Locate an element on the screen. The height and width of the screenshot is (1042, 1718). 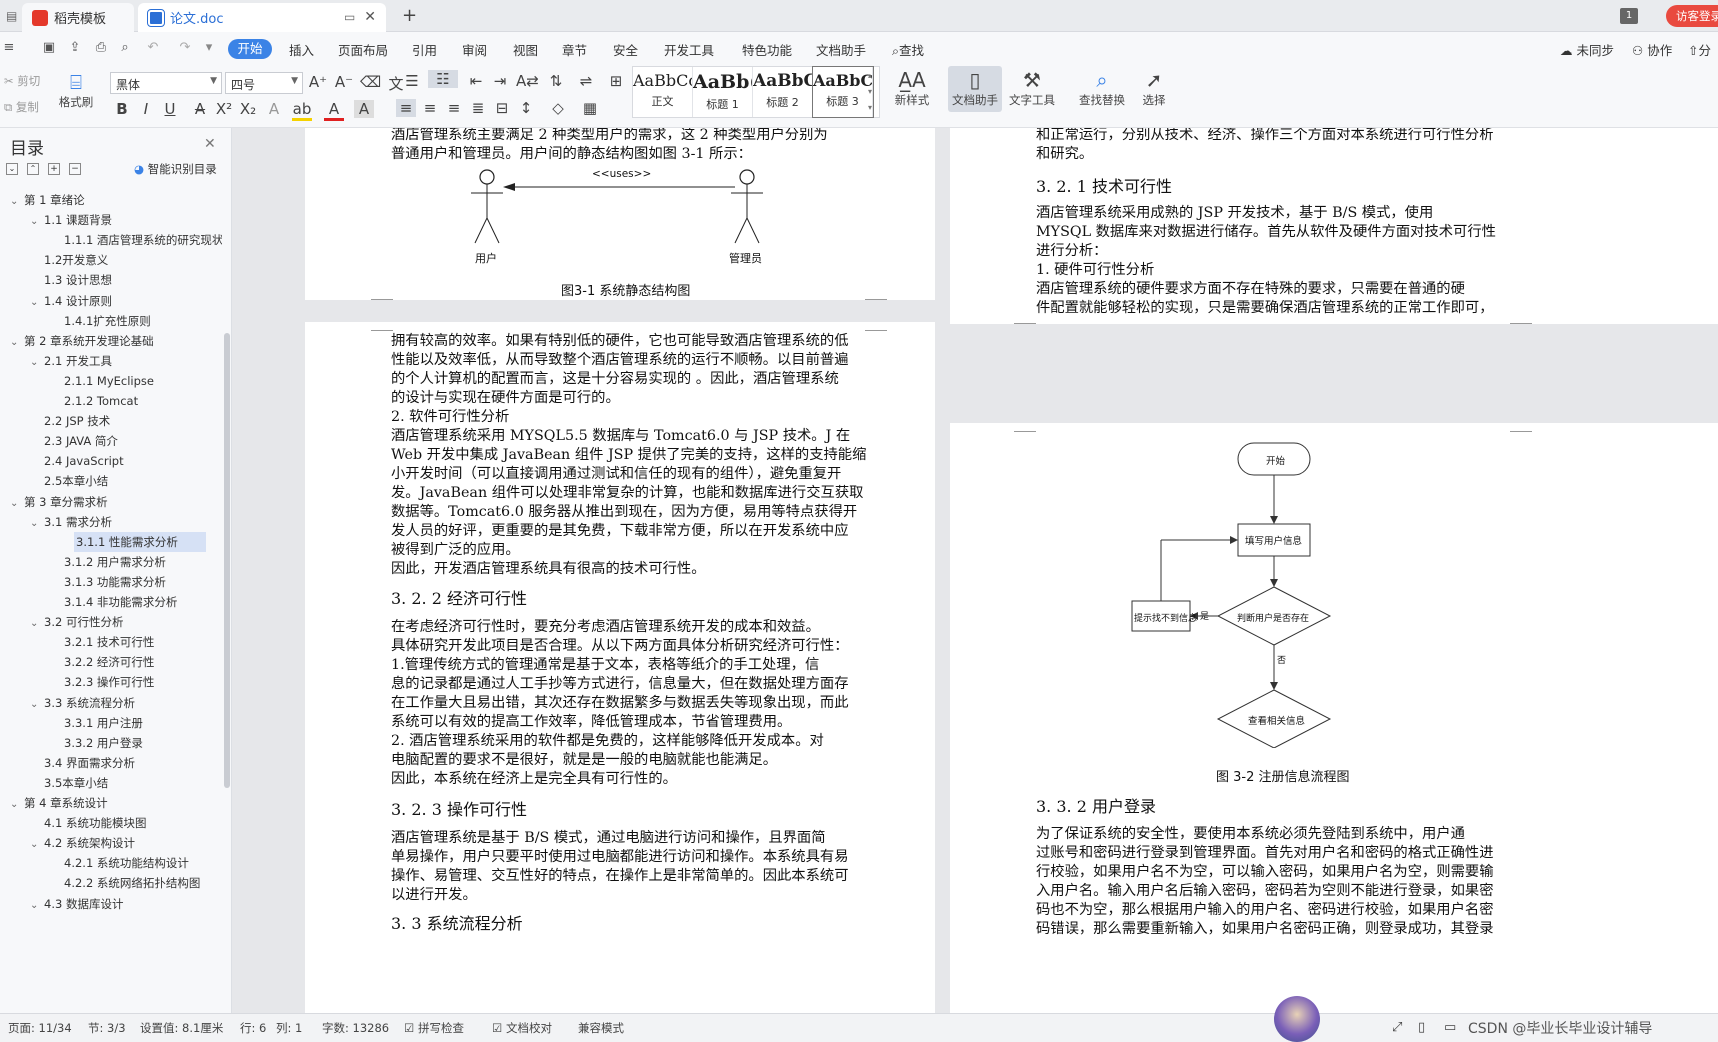
find-replace-button: ⌕ 查找替换 is located at coordinates (1102, 88).